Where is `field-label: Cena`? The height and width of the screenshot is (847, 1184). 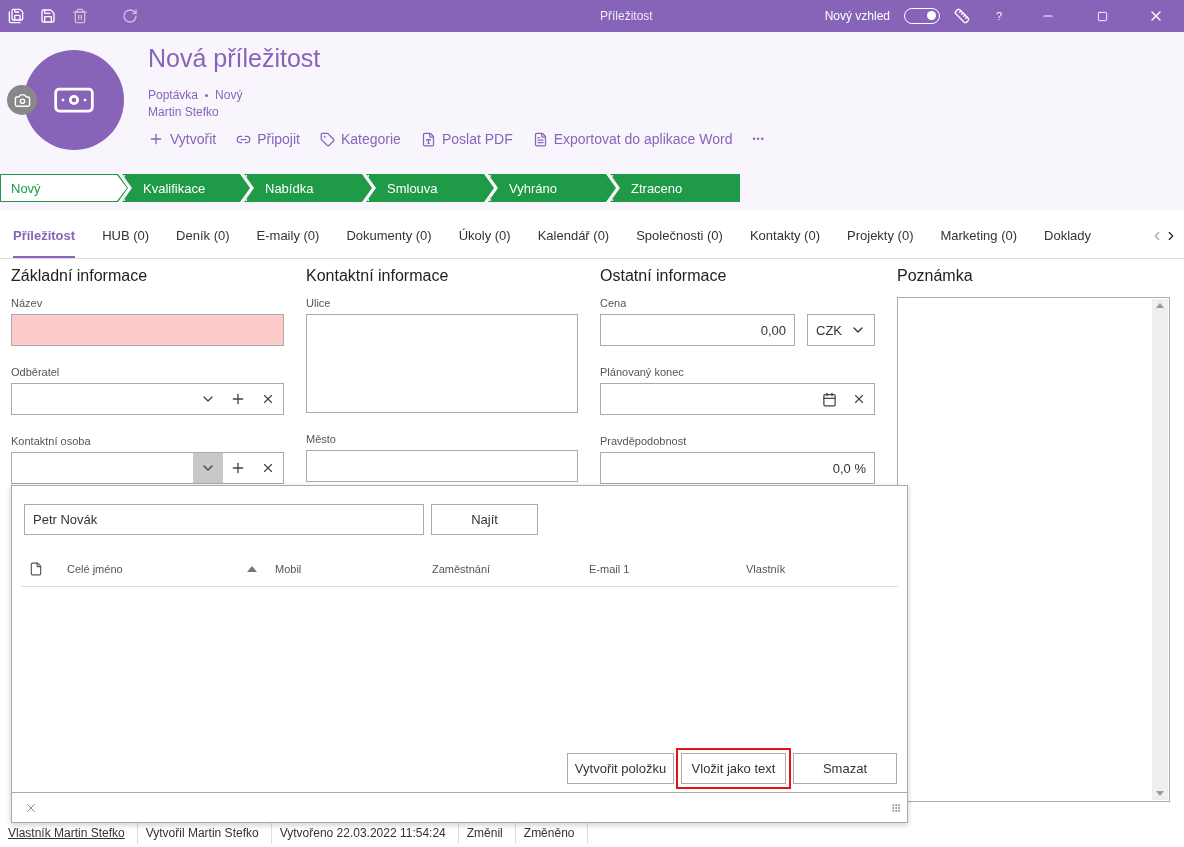 field-label: Cena is located at coordinates (614, 303).